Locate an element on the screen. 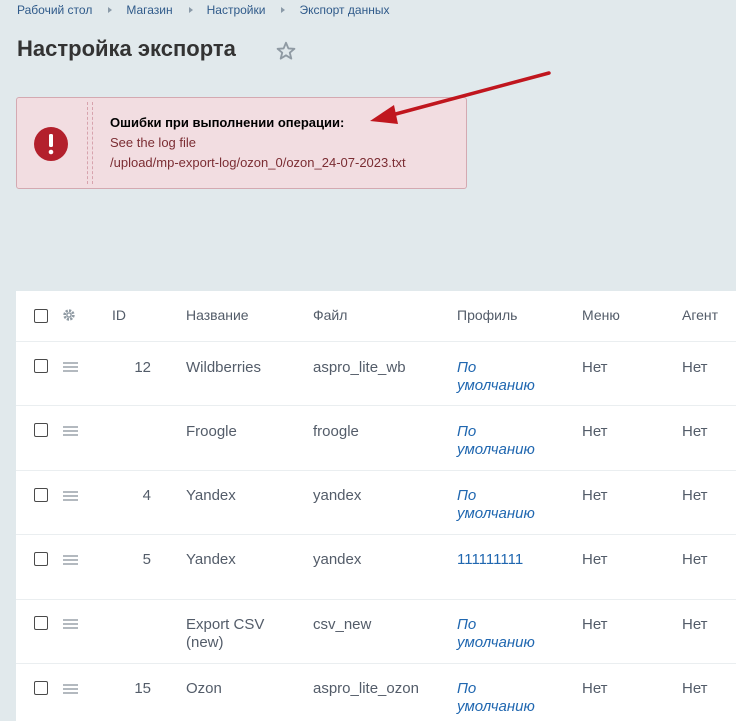 This screenshot has width=736, height=721. cell-file: csv_new is located at coordinates (342, 624).